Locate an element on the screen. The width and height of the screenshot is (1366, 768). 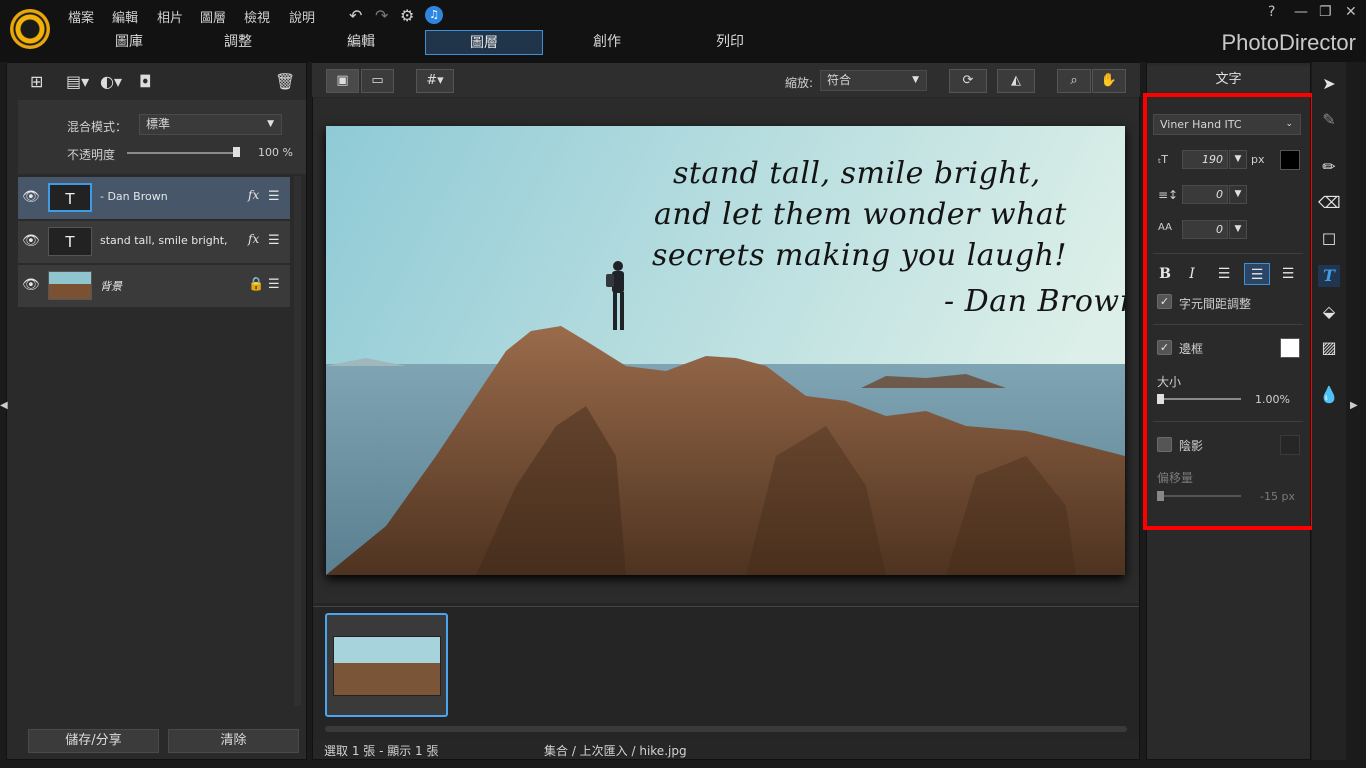
file-path: 集合 / 上次匯入 / hike.jpg is located at coordinates (615, 751).